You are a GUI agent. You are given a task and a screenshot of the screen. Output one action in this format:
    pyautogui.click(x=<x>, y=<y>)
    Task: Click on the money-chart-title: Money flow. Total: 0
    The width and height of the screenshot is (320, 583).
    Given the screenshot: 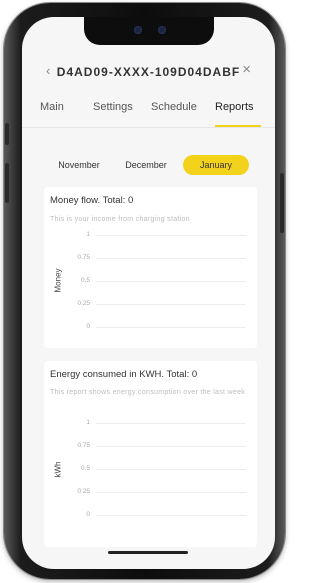 What is the action you would take?
    pyautogui.click(x=92, y=200)
    